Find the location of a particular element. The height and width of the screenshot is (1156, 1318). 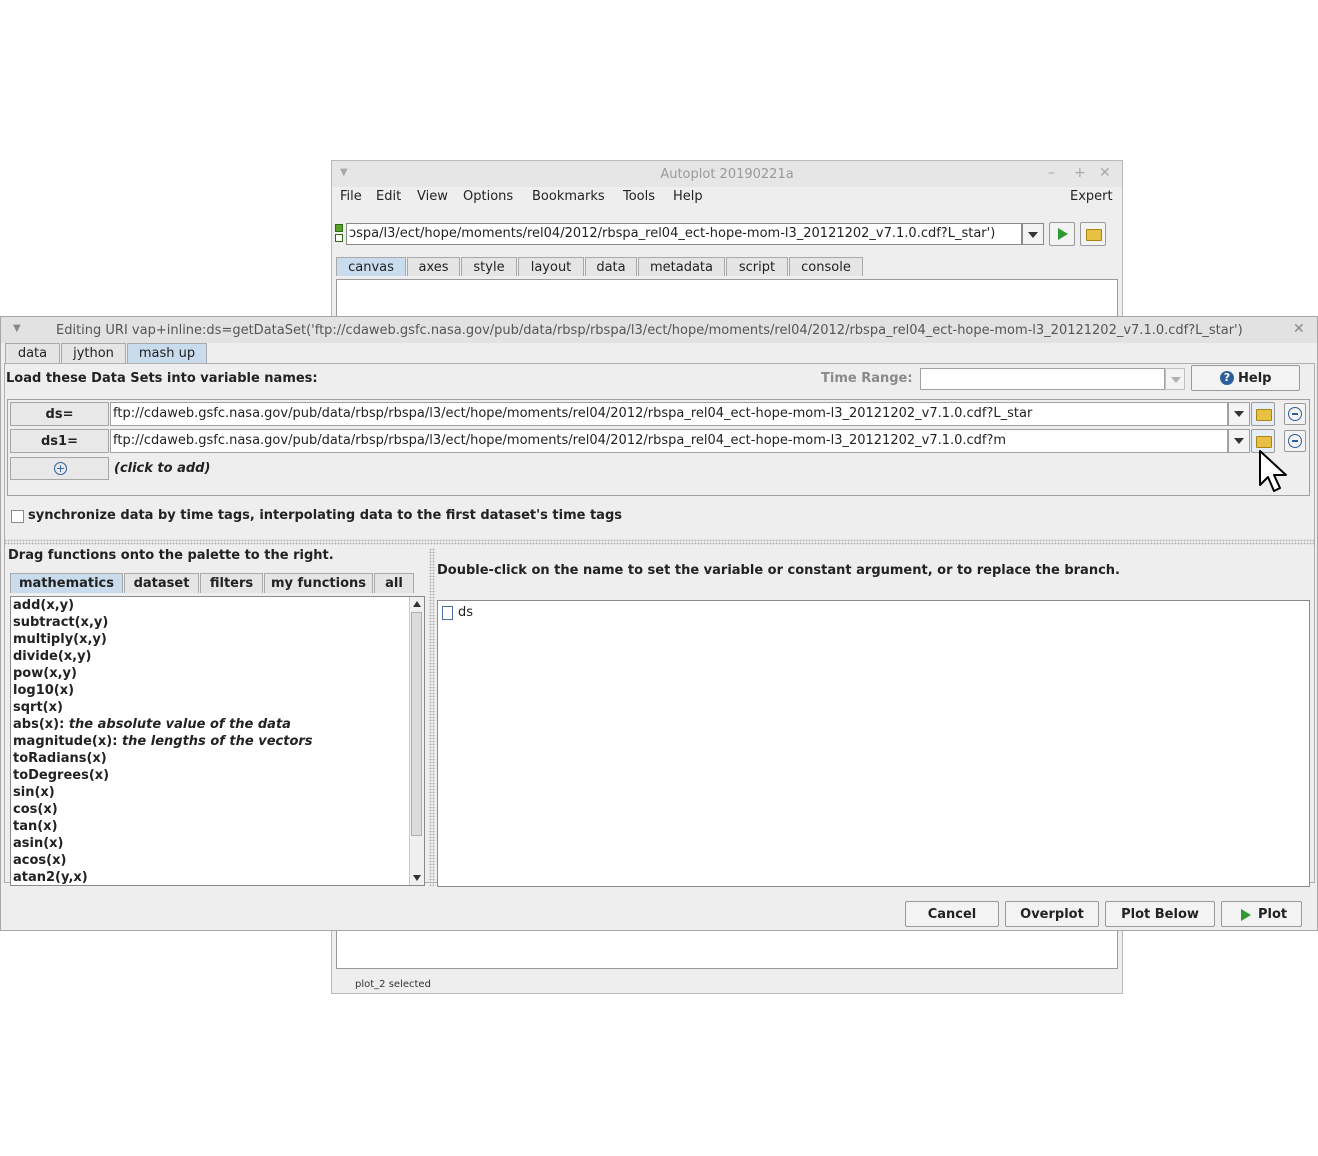

document-icon is located at coordinates (447, 613).